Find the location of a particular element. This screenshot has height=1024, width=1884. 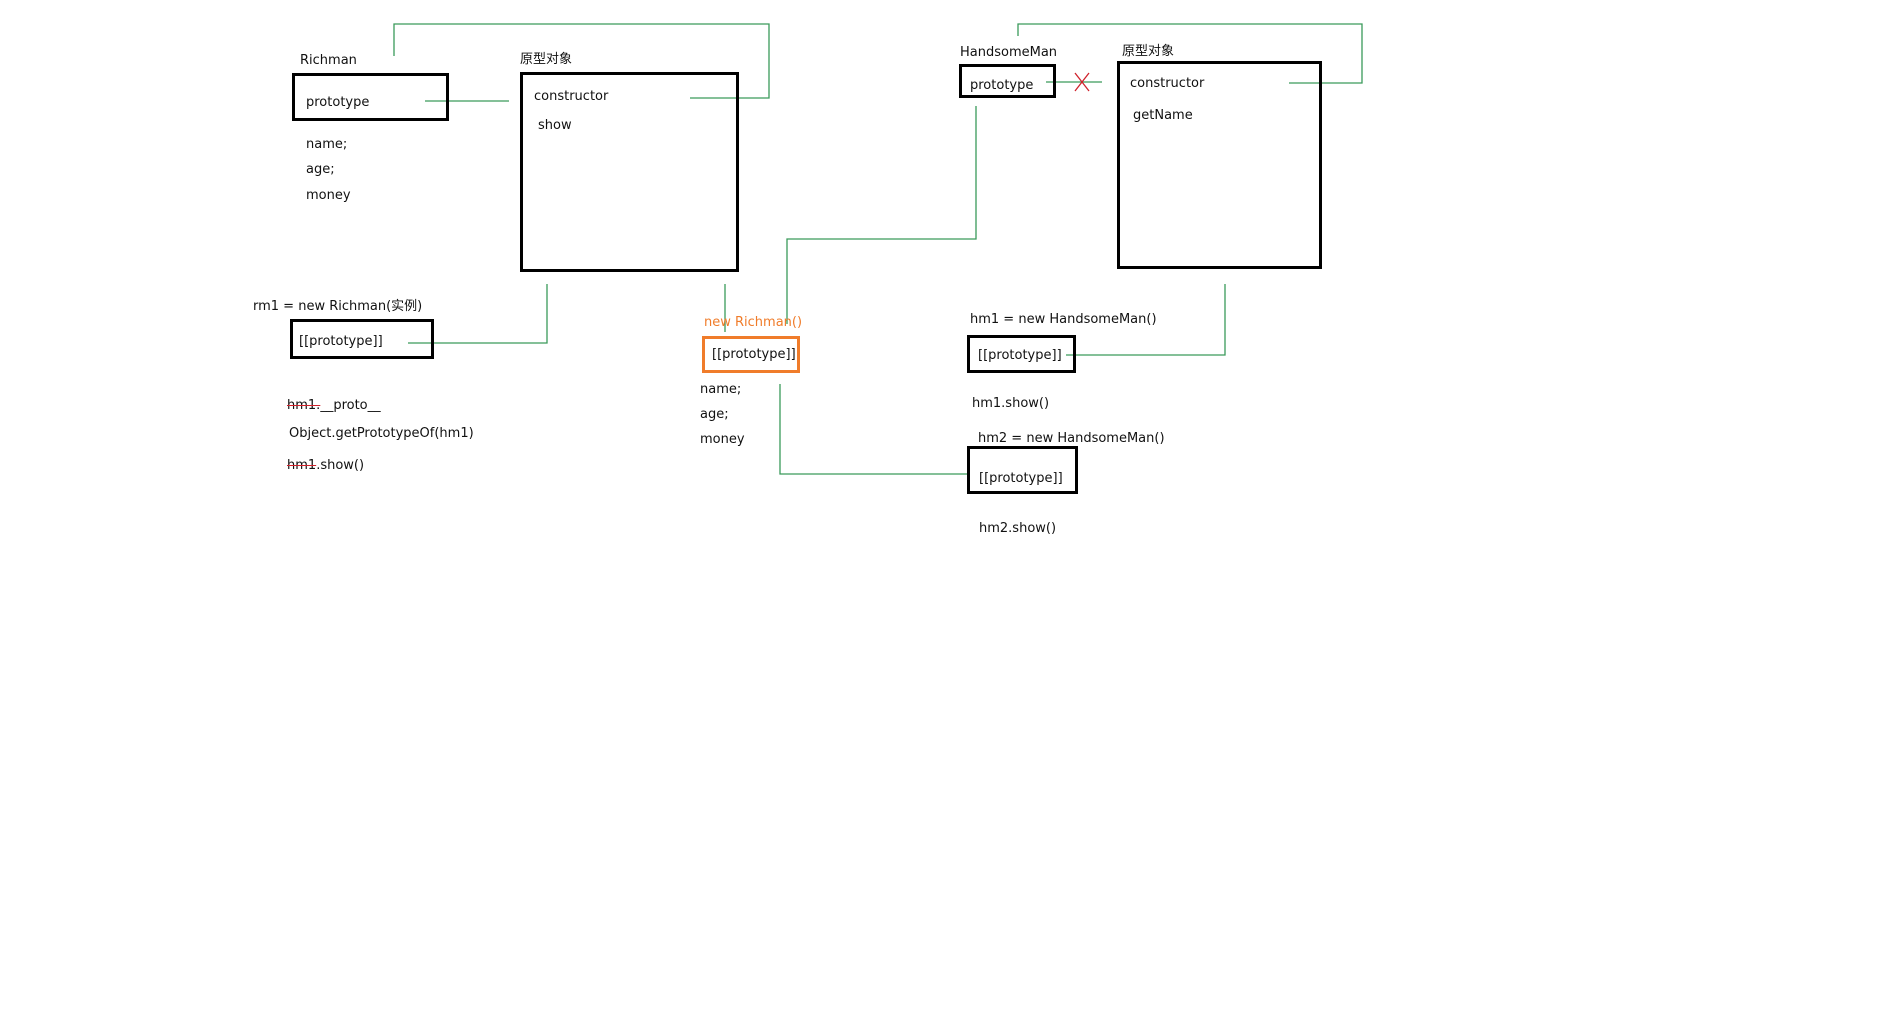

richman-prop: money is located at coordinates (328, 195).